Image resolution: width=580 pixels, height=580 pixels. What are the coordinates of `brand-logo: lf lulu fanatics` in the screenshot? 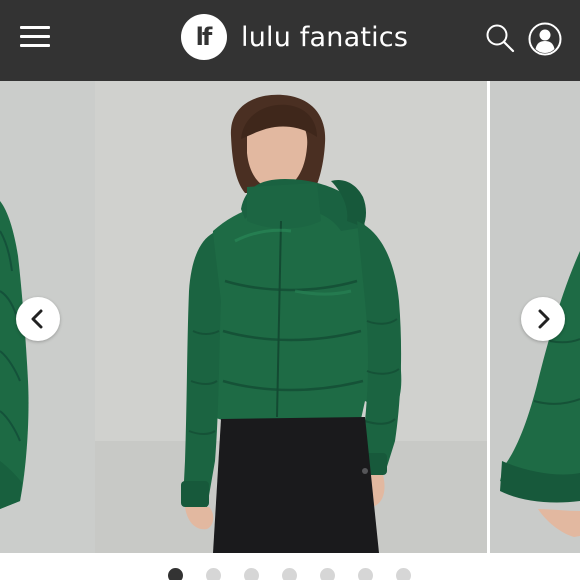 It's located at (294, 37).